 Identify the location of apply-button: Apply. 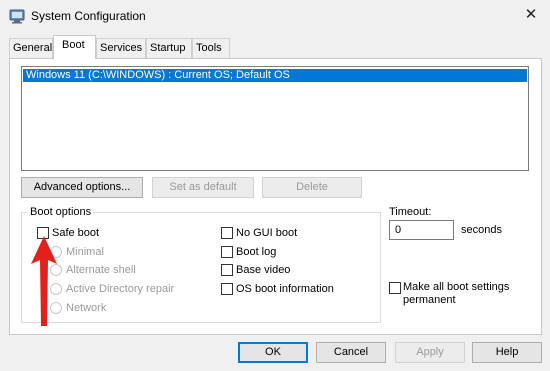
(430, 352).